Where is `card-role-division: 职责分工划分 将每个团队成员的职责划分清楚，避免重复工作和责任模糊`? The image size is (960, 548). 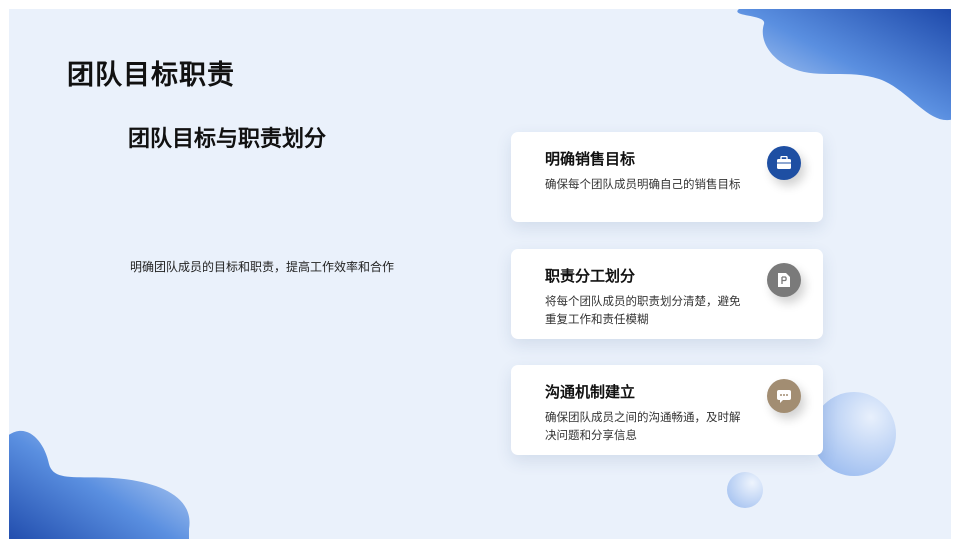
card-role-division: 职责分工划分 将每个团队成员的职责划分清楚，避免重复工作和责任模糊 is located at coordinates (667, 294).